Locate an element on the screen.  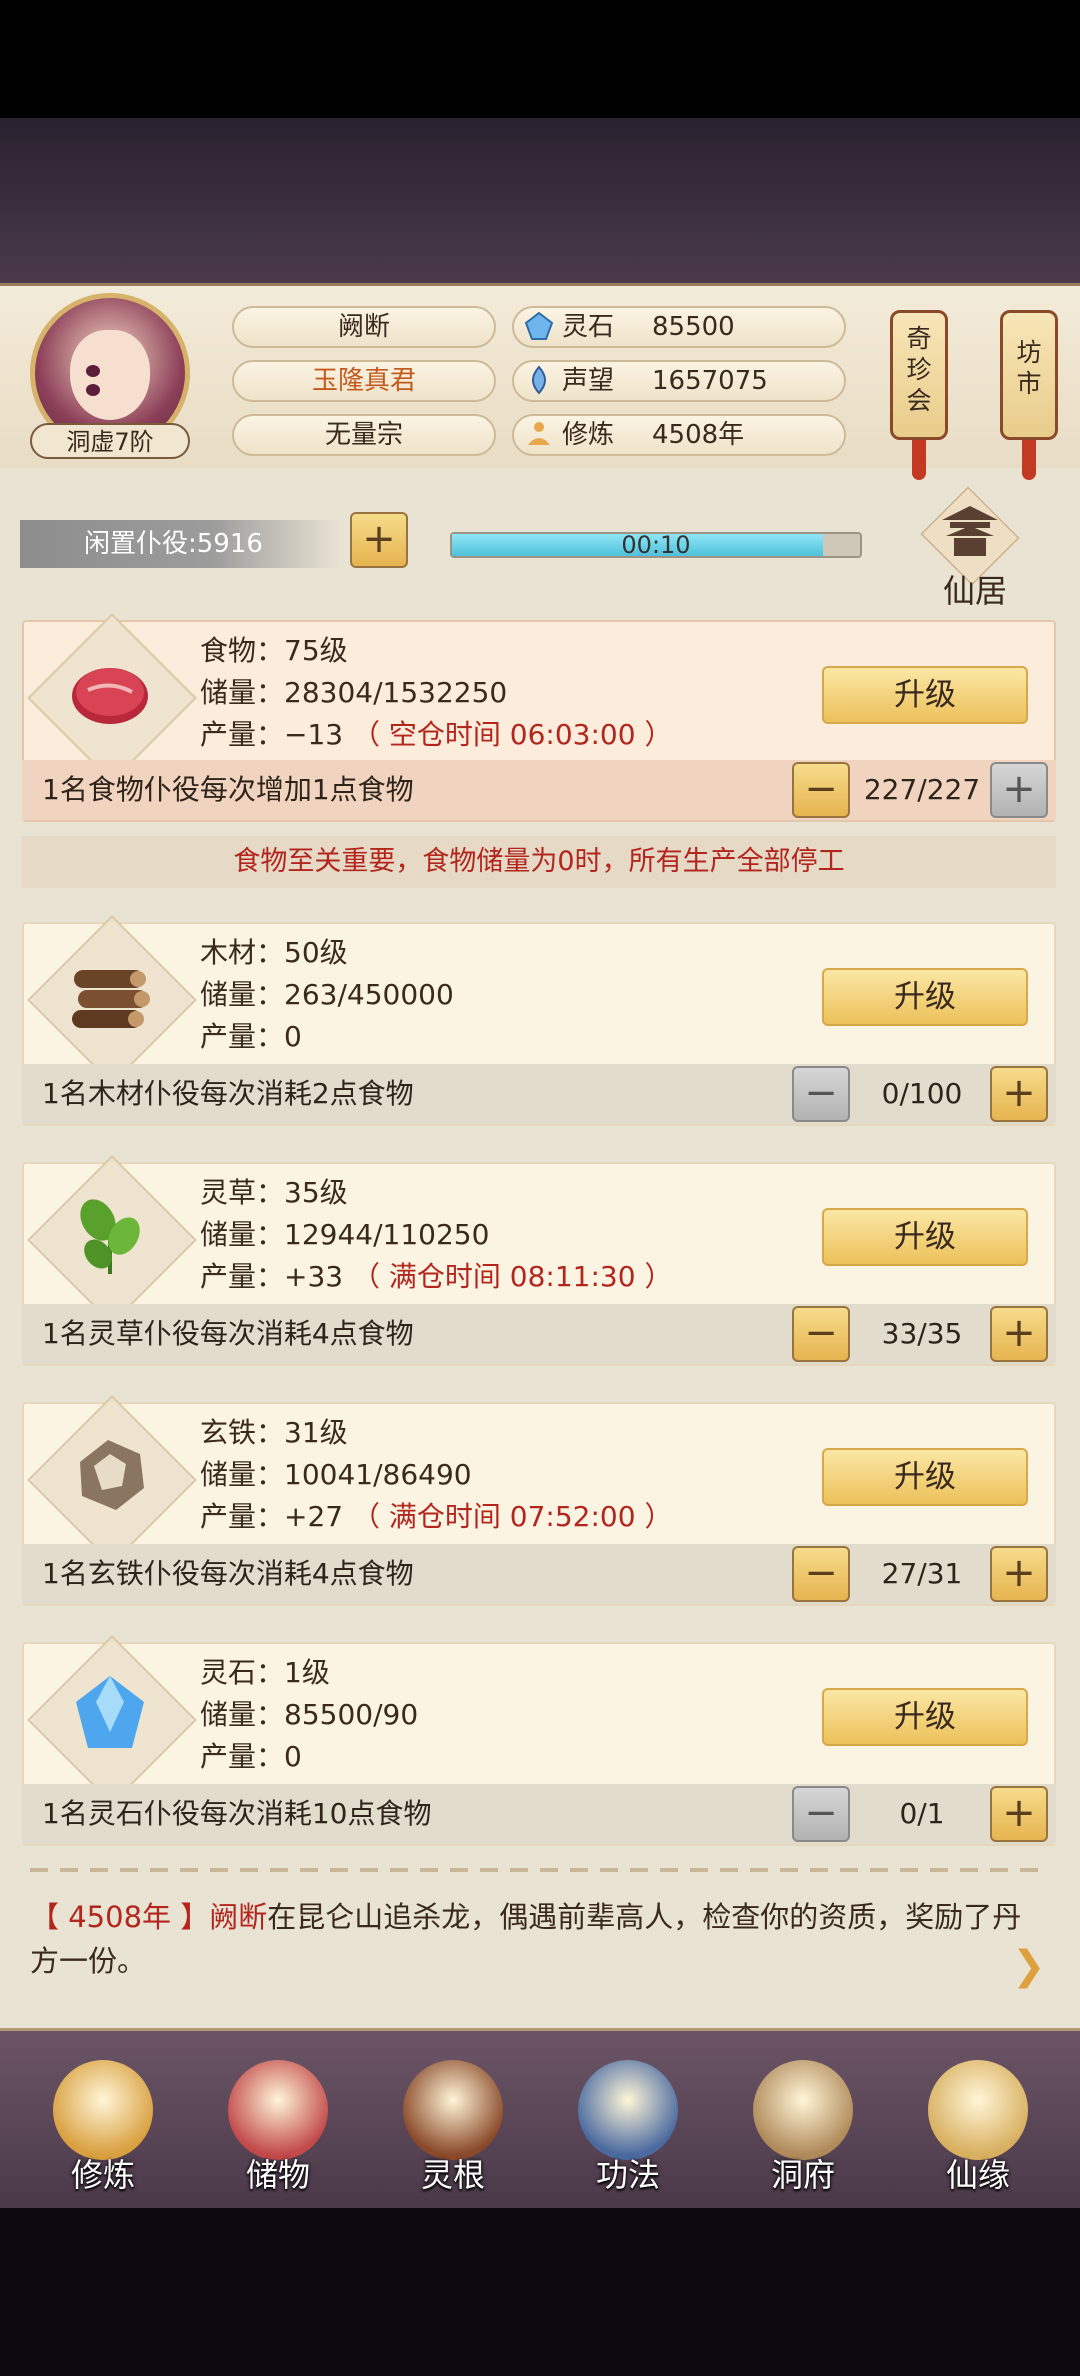
nav-storage-bag: 储物 is located at coordinates (278, 2135).